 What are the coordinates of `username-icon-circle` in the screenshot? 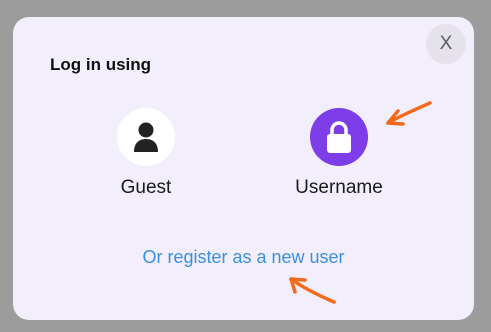 It's located at (339, 137).